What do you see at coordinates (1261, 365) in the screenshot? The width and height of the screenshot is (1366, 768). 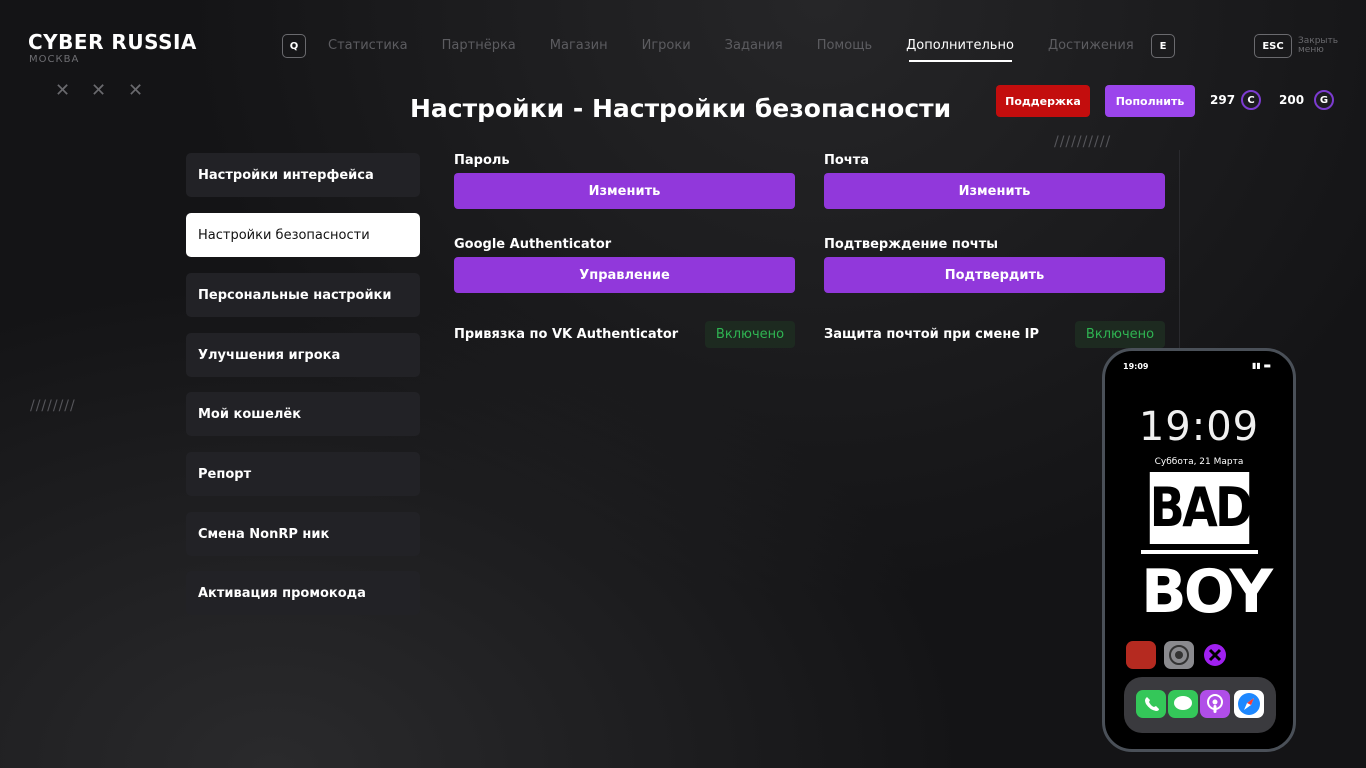 I see `signal-battery-icon: ▮▮ ▬` at bounding box center [1261, 365].